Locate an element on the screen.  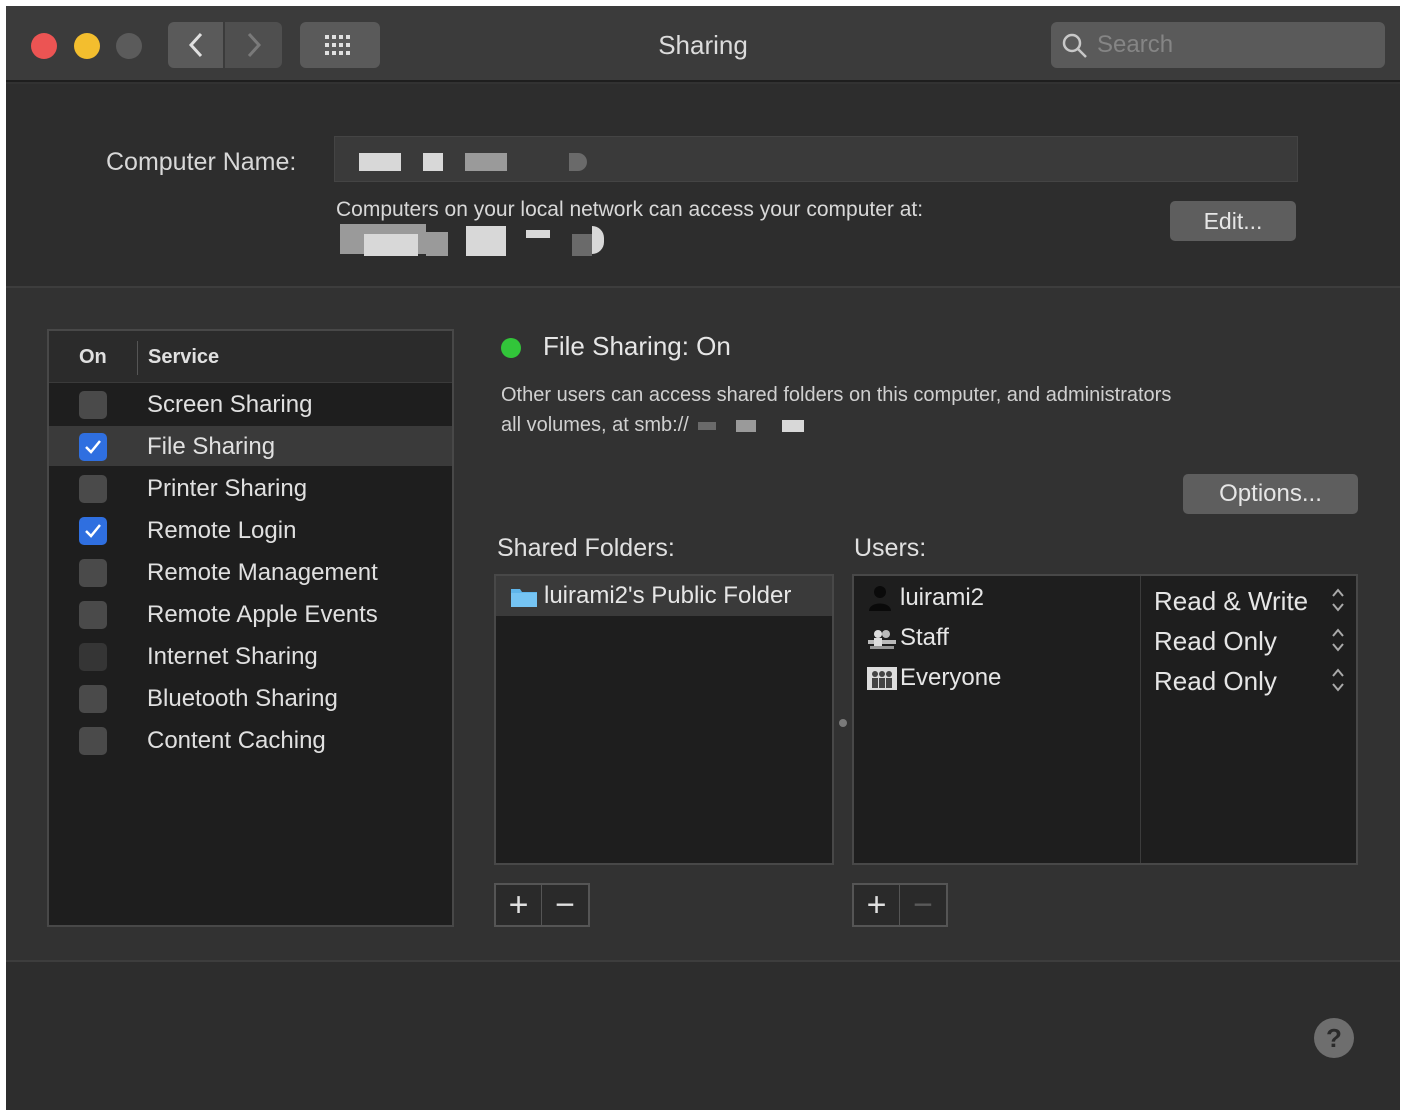
service-row-printer-sharing: Printer Sharing is located at coordinates (250, 488).